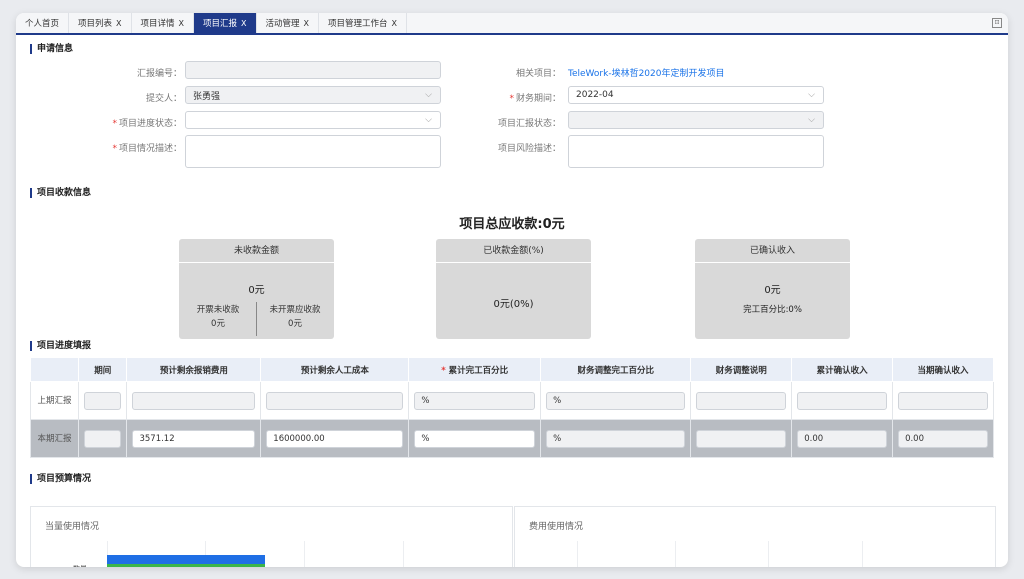 This screenshot has height=579, width=1024. Describe the element at coordinates (159, 74) in the screenshot. I see `report-no-label: 汇报编号：` at that location.